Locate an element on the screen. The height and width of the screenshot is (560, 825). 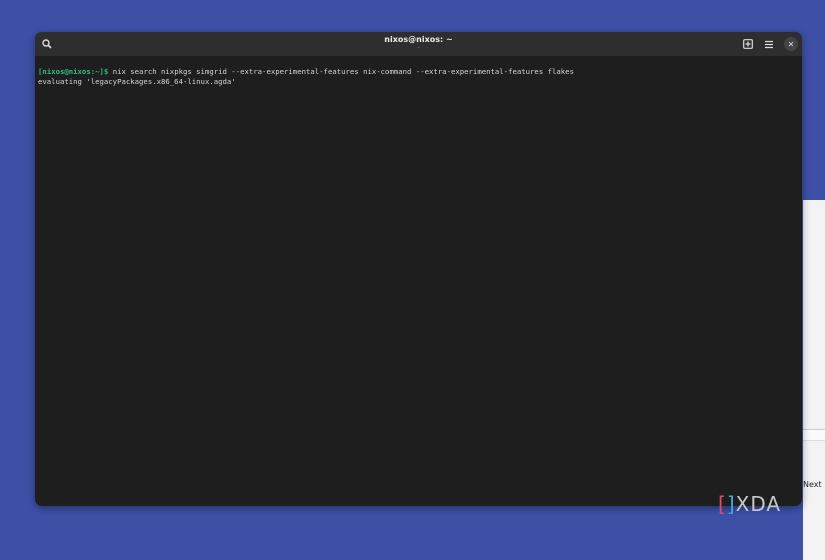
next-button: Next is located at coordinates (812, 484).